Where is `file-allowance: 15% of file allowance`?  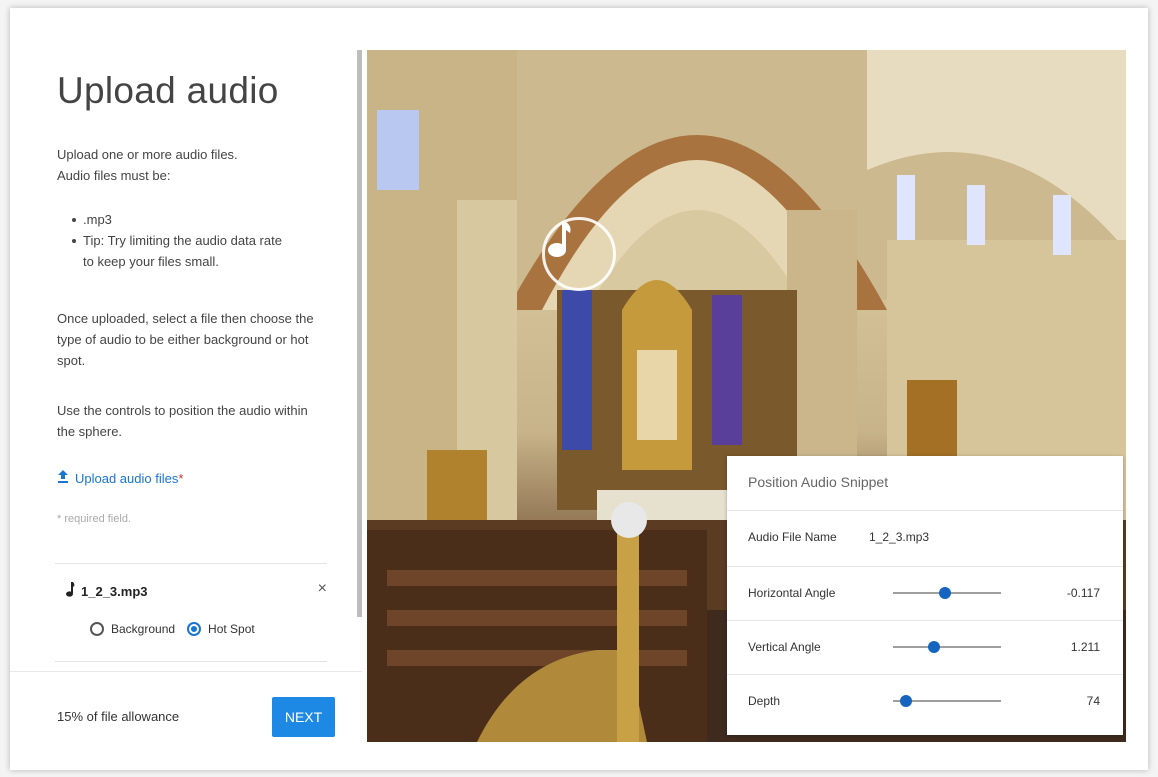
file-allowance: 15% of file allowance is located at coordinates (118, 716).